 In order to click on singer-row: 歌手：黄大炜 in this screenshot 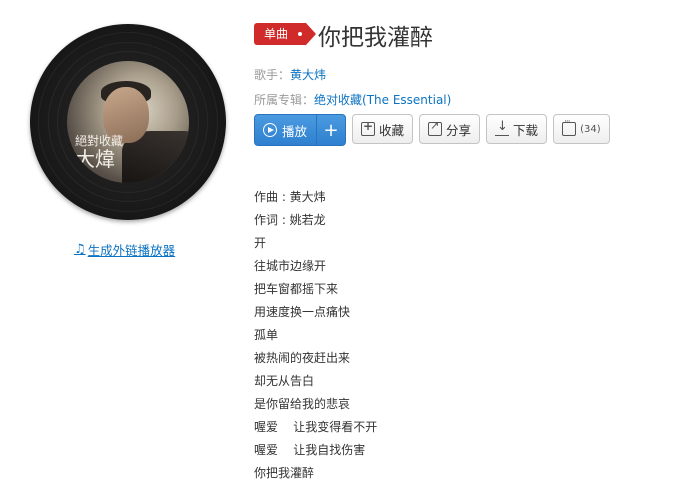, I will do `click(290, 74)`.